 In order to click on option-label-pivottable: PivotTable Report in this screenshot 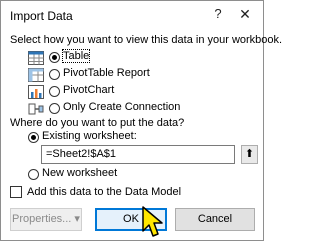, I will do `click(106, 73)`.